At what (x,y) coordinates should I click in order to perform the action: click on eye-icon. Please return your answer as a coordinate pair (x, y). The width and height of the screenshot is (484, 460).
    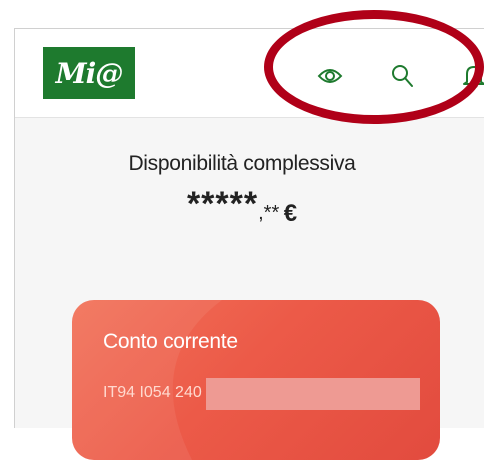
    Looking at the image, I should click on (330, 76).